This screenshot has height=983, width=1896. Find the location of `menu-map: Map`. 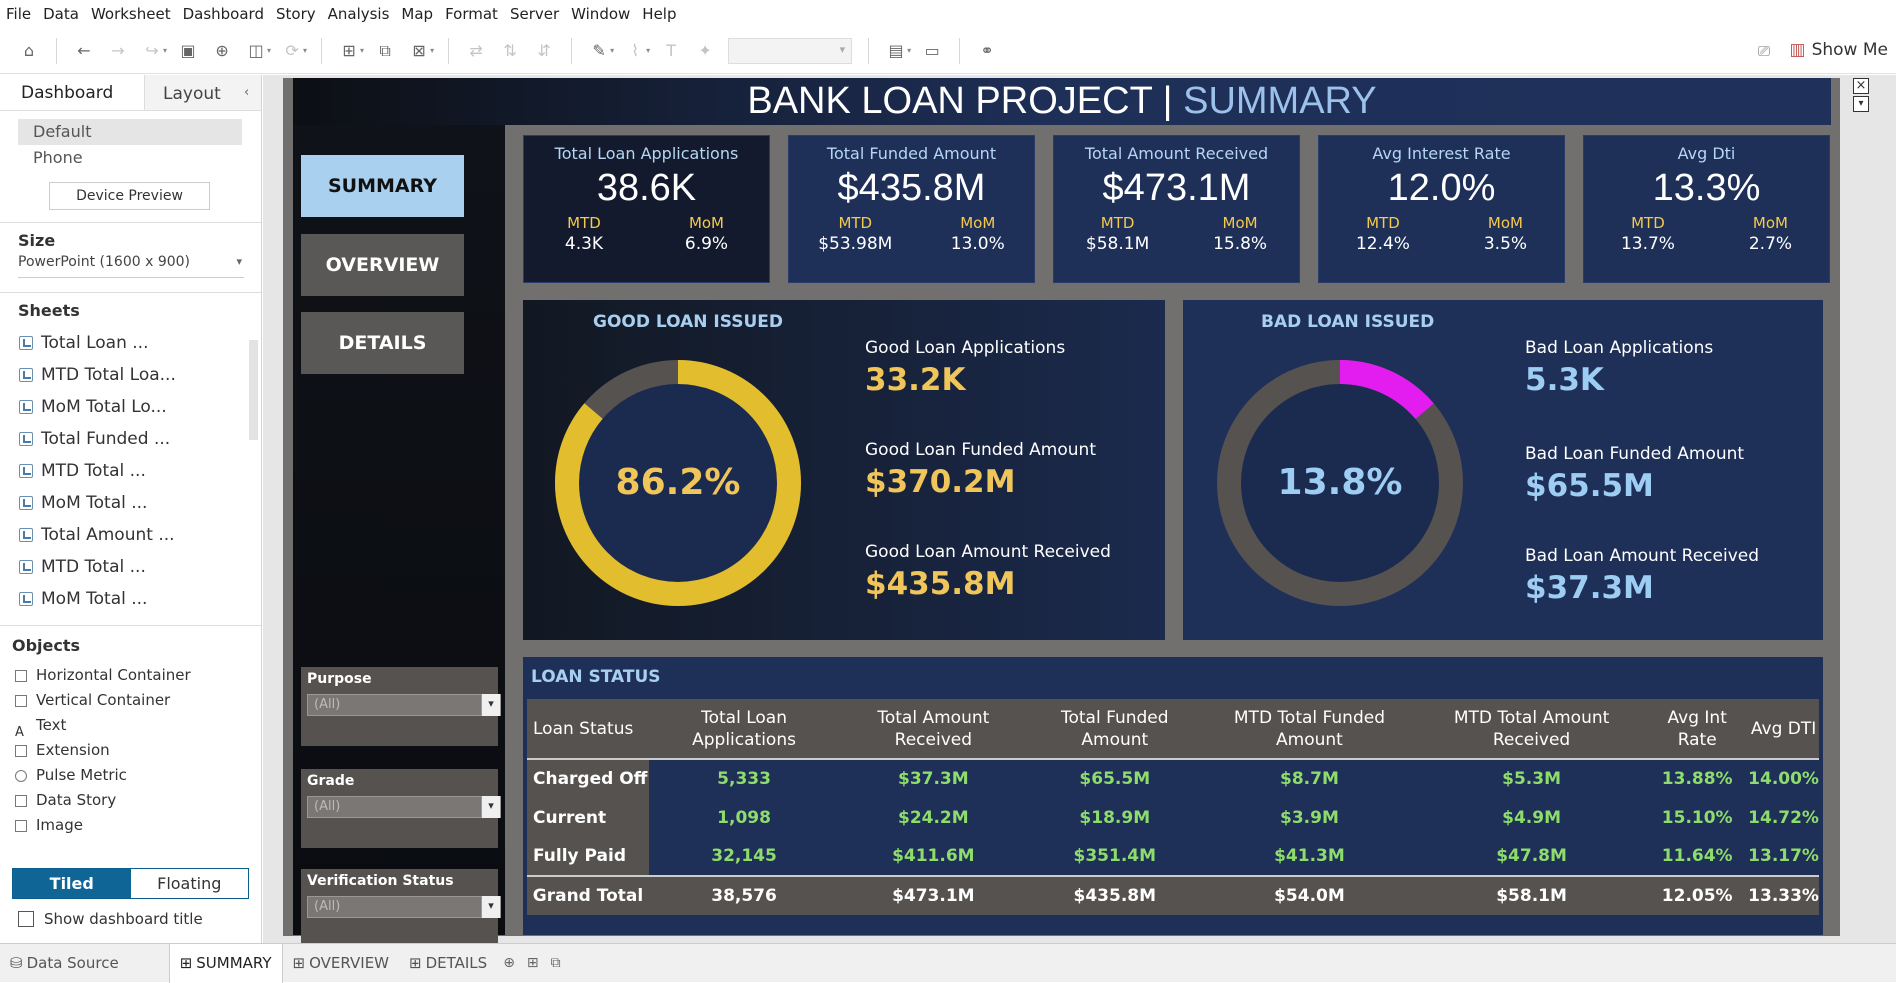

menu-map: Map is located at coordinates (417, 14).